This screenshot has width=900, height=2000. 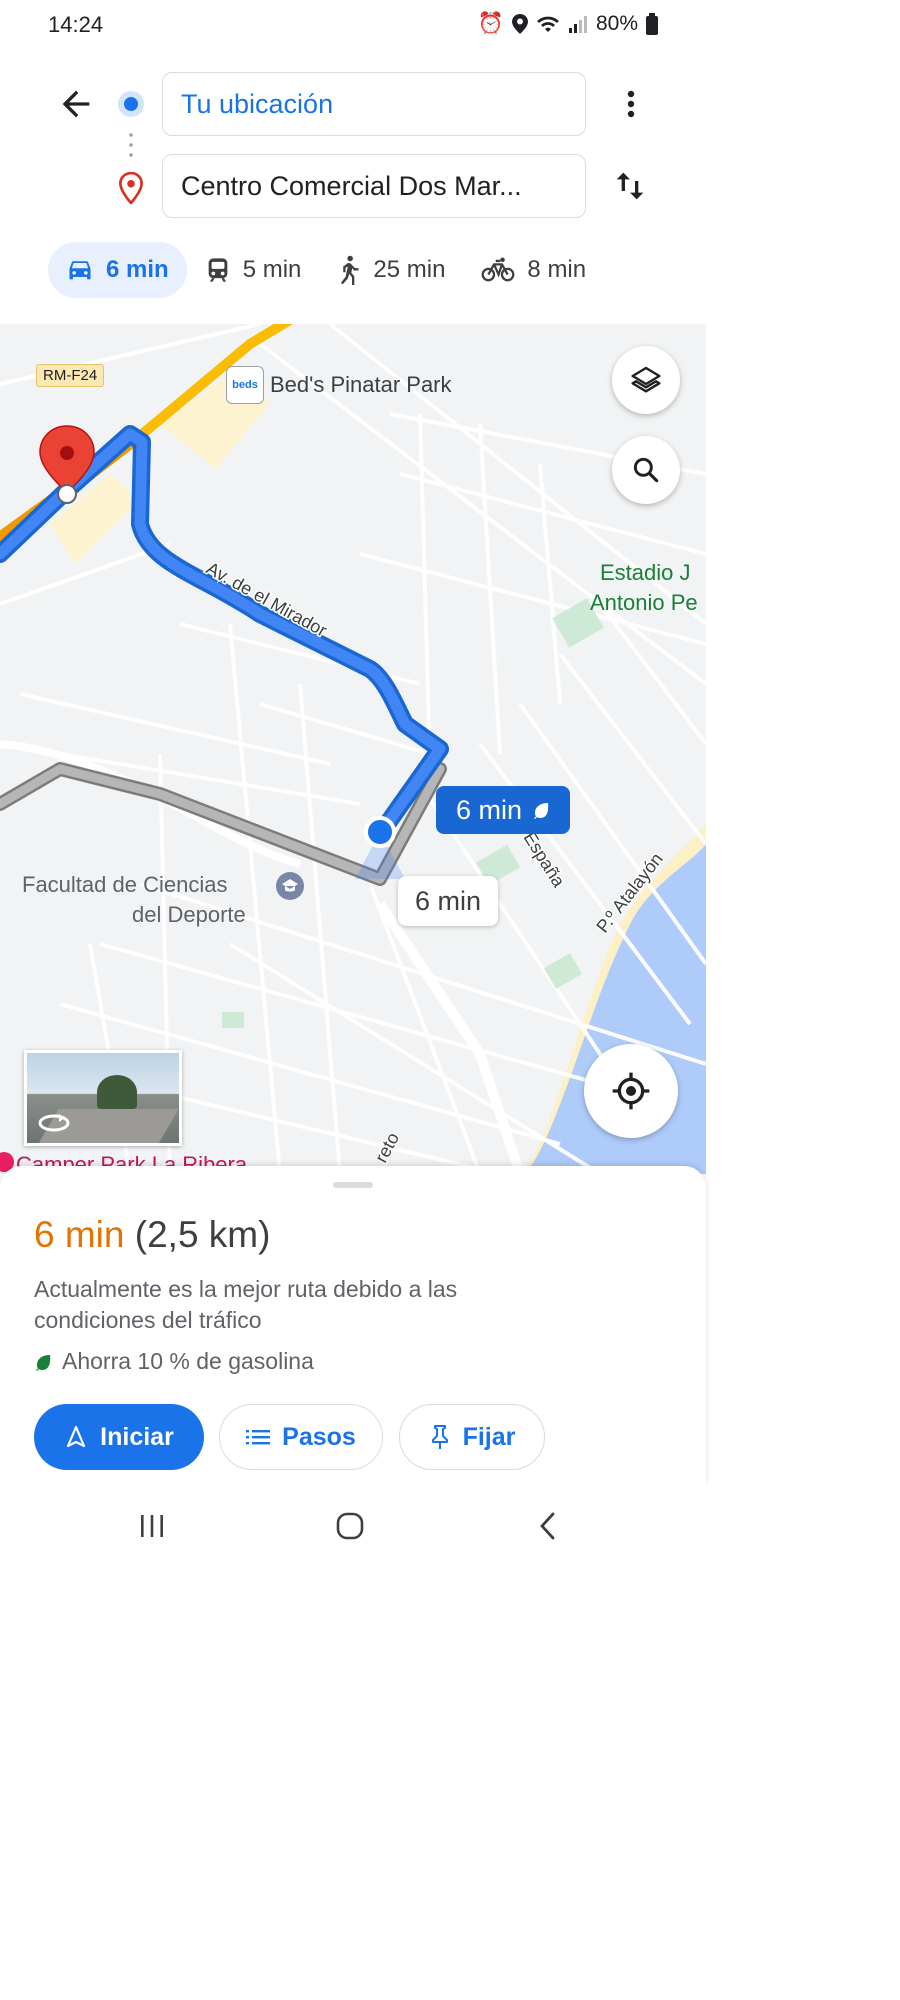 I want to click on back-button, so click(x=76, y=104).